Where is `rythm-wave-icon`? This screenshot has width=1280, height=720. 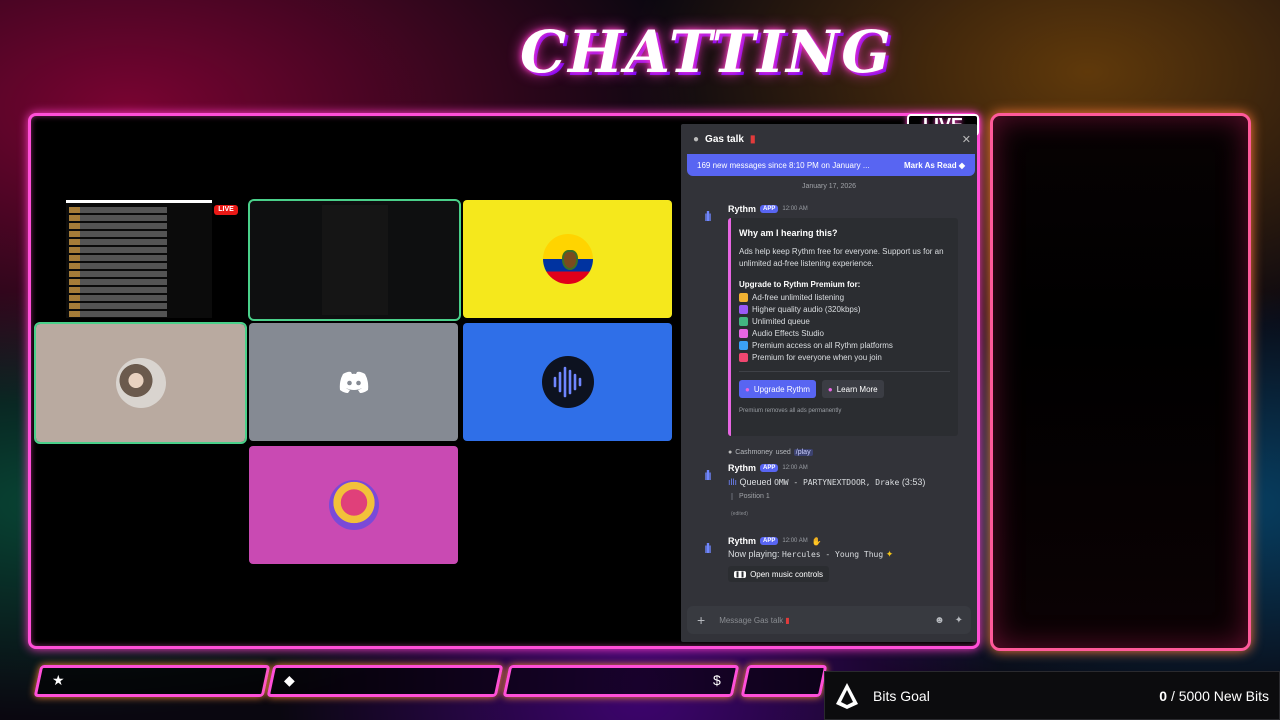 rythm-wave-icon is located at coordinates (567, 382).